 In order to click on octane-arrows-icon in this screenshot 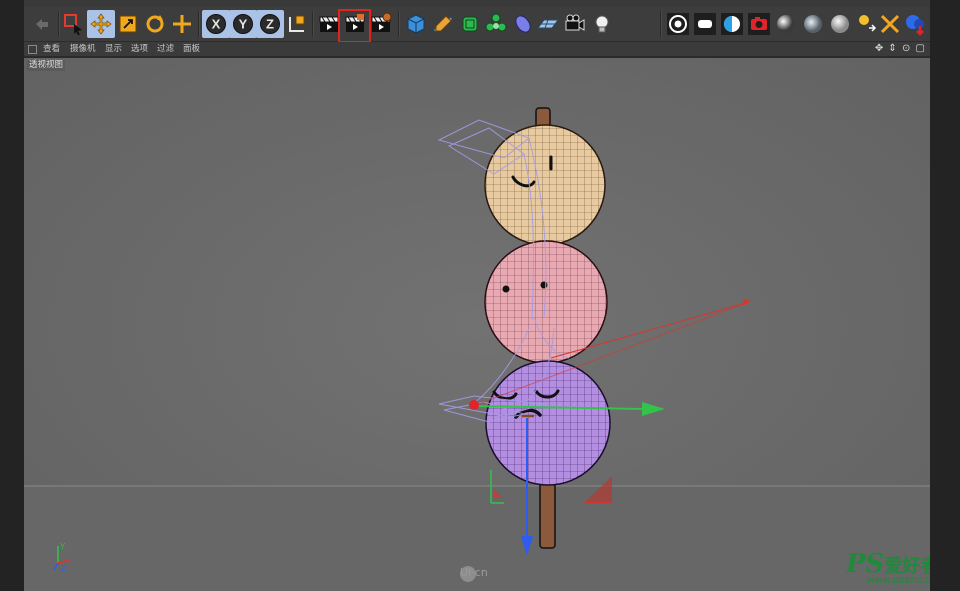, I will do `click(890, 24)`.